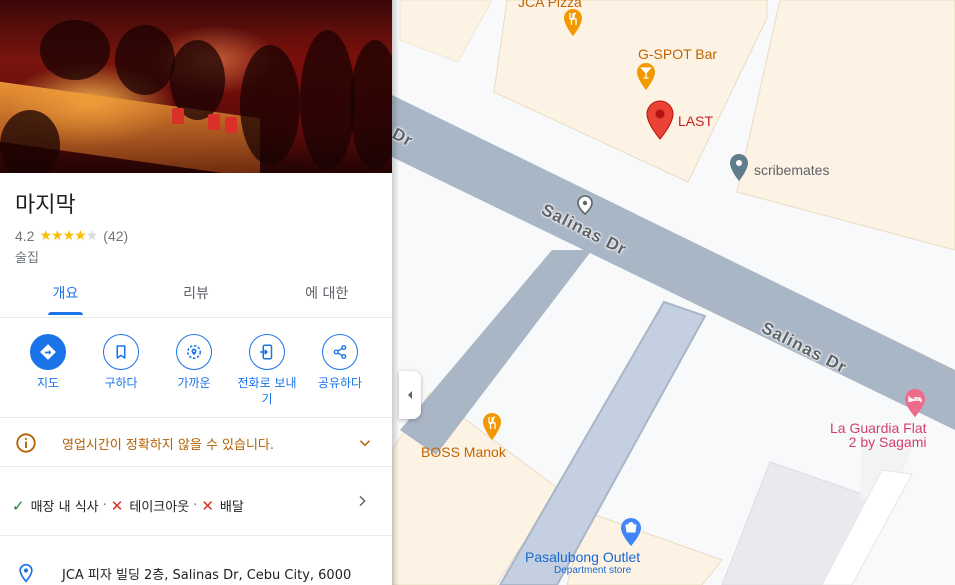 The width and height of the screenshot is (955, 585). Describe the element at coordinates (739, 168) in the screenshot. I see `generic-pin-icon` at that location.